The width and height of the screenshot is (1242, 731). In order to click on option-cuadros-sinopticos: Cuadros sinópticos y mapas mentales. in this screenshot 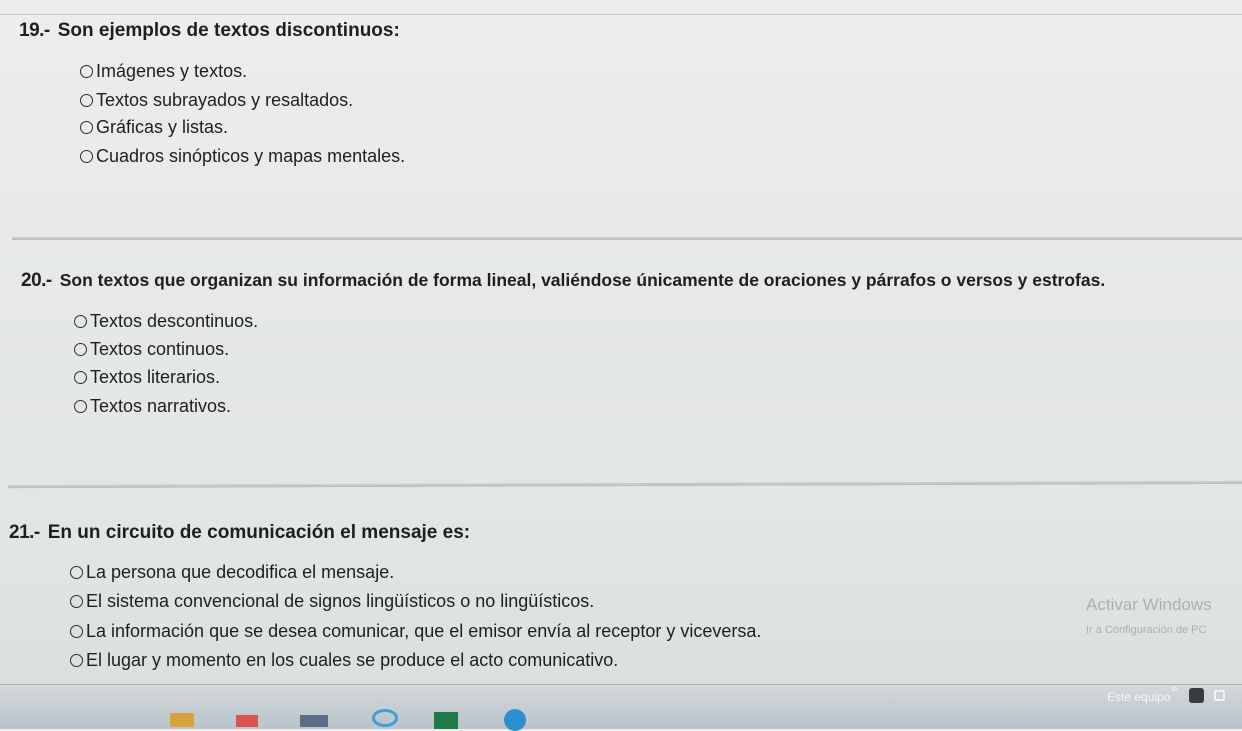, I will do `click(242, 156)`.